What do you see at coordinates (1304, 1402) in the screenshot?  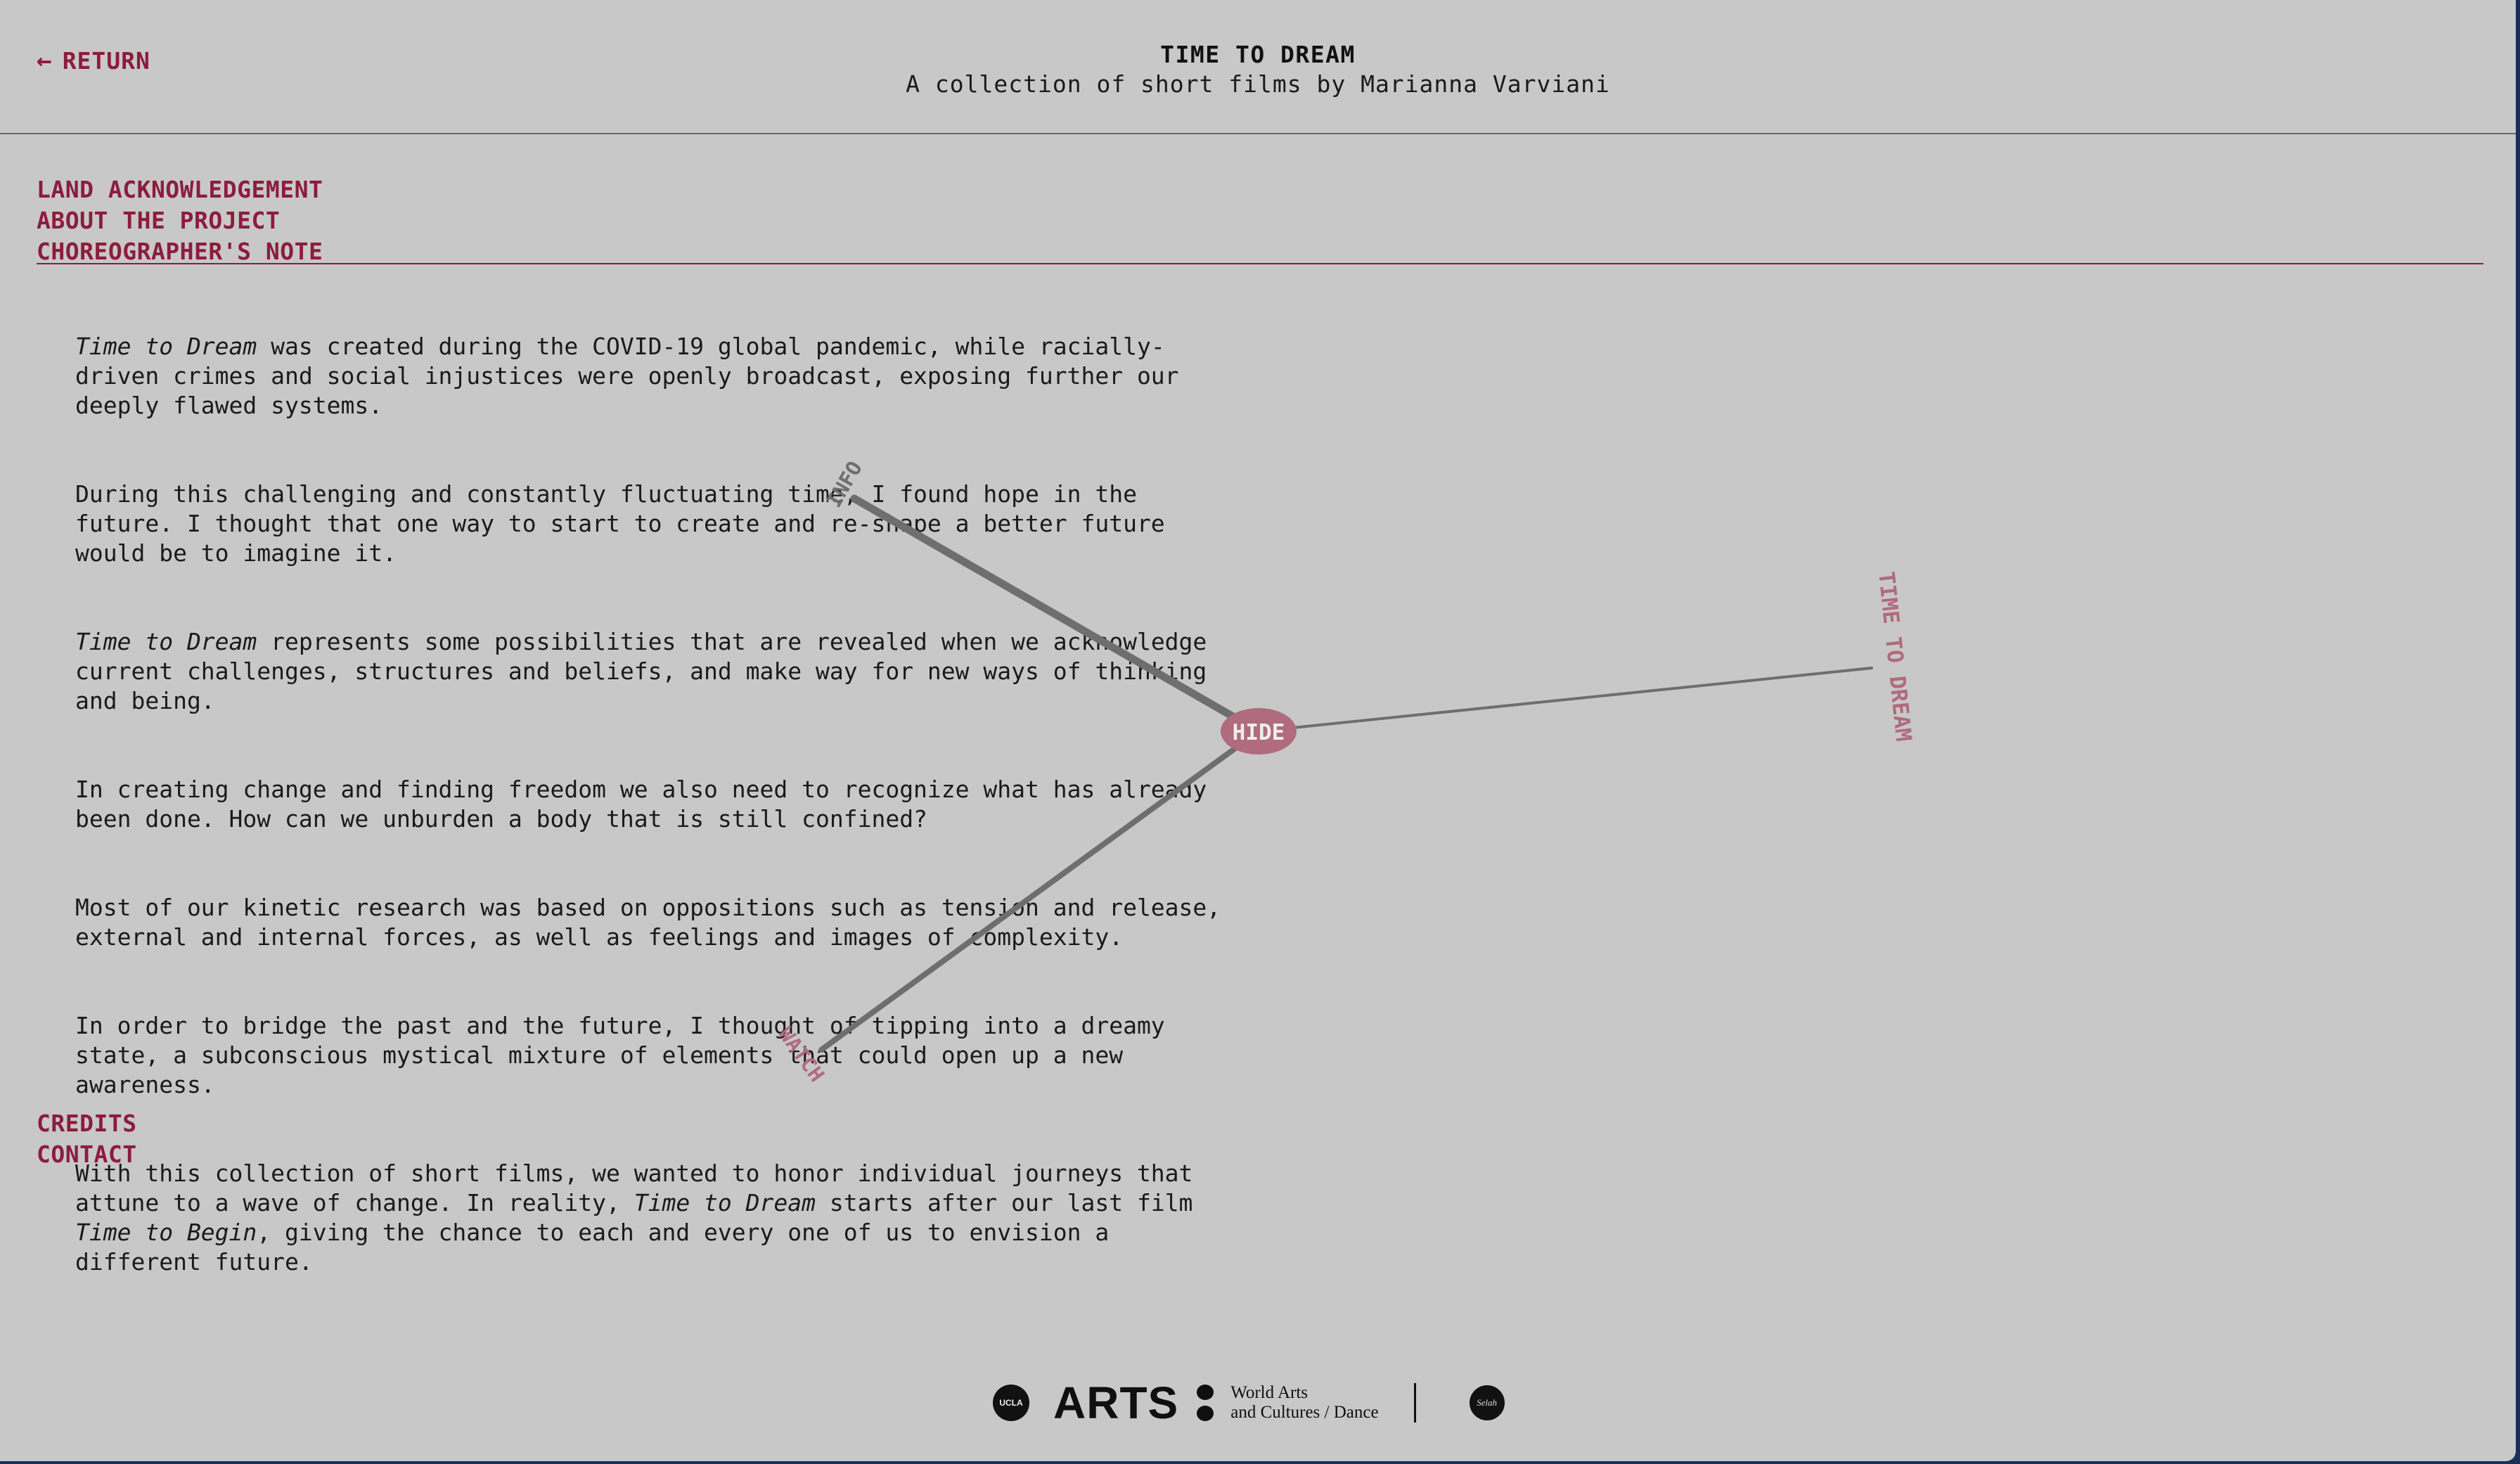 I see `department-name: World Arts and Cultures / Dance` at bounding box center [1304, 1402].